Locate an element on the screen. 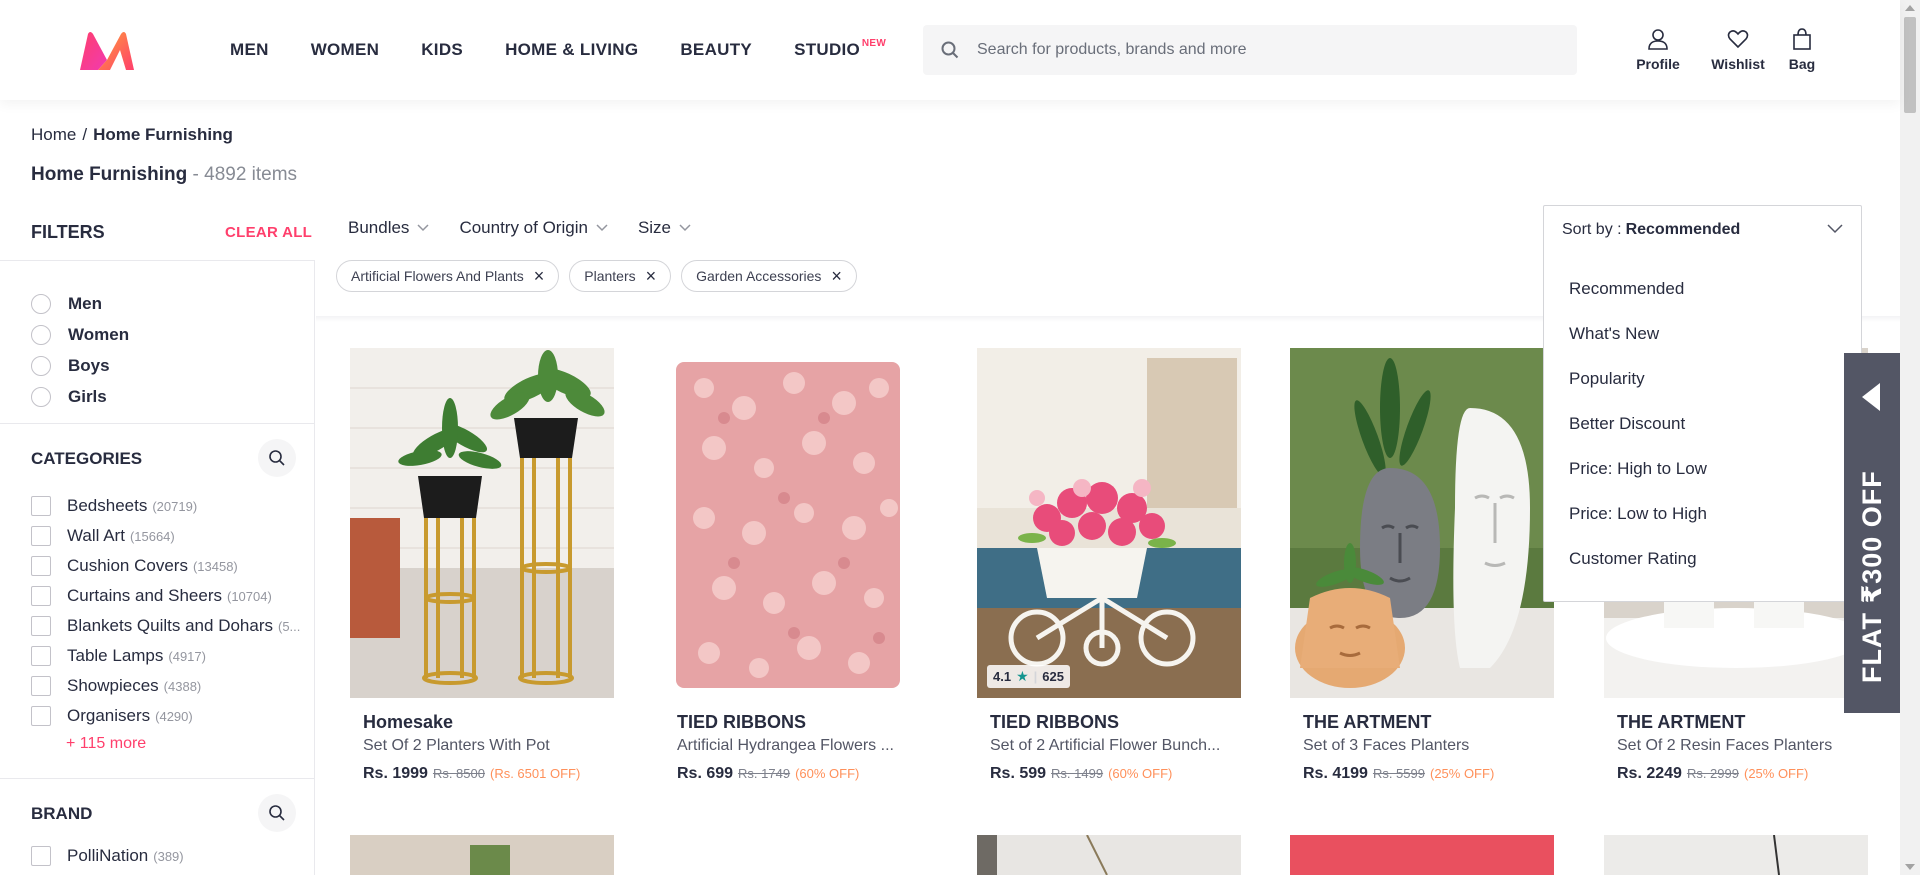  brand-option: PolliNation (389) is located at coordinates (166, 856).